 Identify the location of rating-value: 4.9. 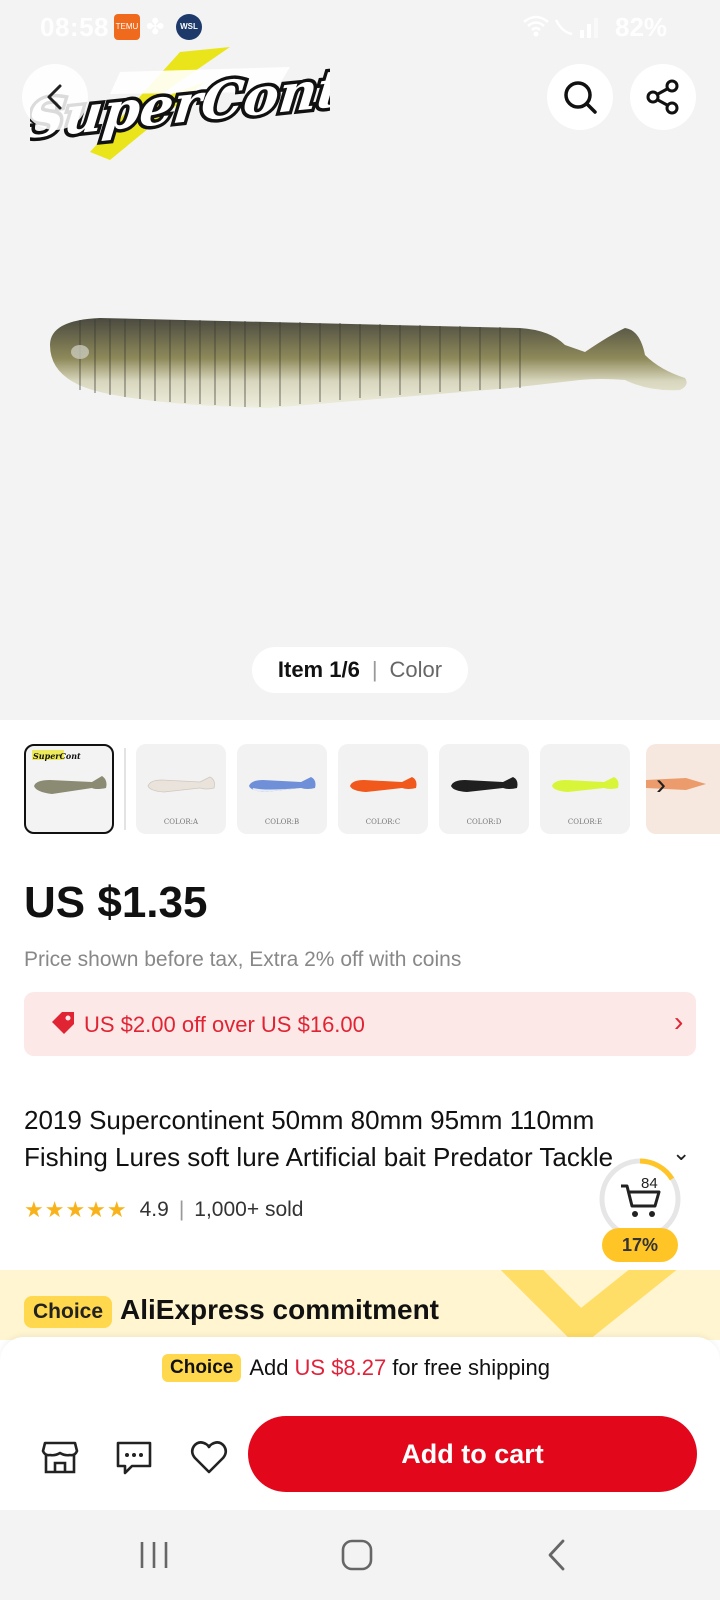
(154, 1209).